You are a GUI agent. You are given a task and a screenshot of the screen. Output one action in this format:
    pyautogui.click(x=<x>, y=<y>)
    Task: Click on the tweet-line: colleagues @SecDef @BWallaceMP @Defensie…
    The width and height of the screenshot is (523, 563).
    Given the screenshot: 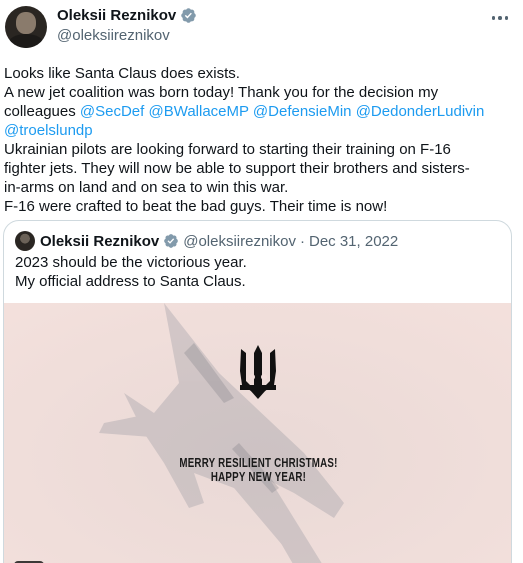 What is the action you would take?
    pyautogui.click(x=260, y=111)
    